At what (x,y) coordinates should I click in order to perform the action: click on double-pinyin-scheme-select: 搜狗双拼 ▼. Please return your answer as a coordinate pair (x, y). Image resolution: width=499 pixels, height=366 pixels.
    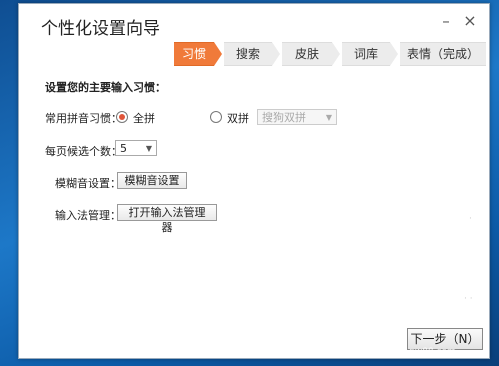
    Looking at the image, I should click on (297, 117).